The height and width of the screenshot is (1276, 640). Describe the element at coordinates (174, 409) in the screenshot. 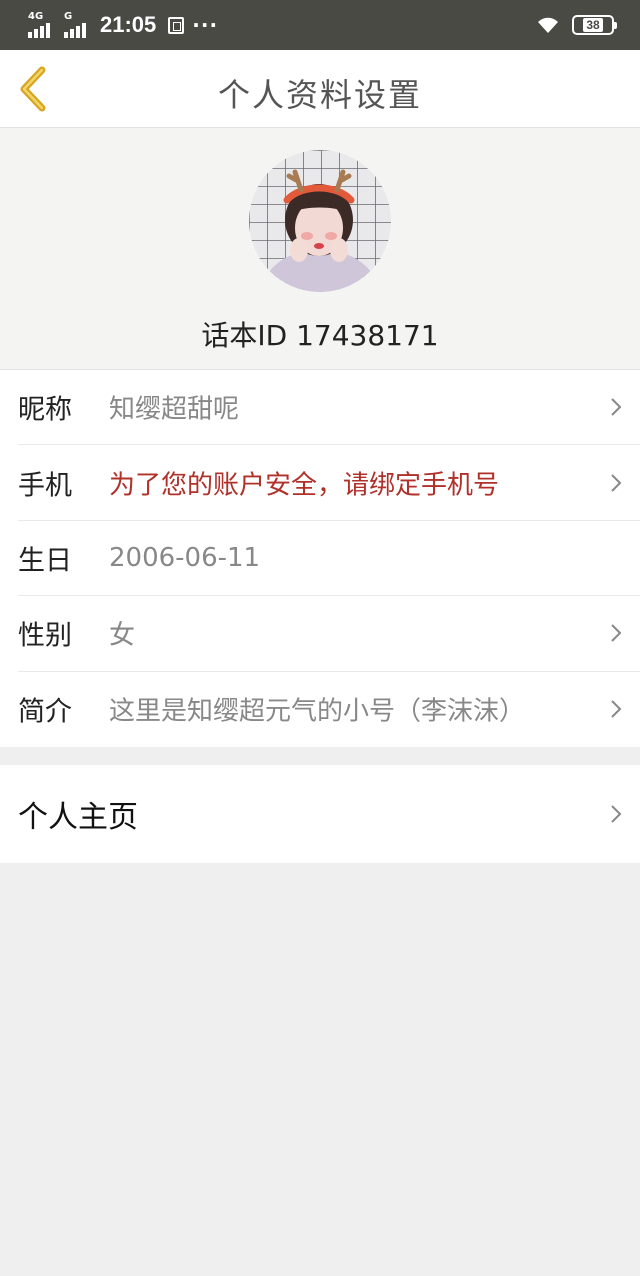

I see `nickname-value: 知缨超甜呢` at that location.